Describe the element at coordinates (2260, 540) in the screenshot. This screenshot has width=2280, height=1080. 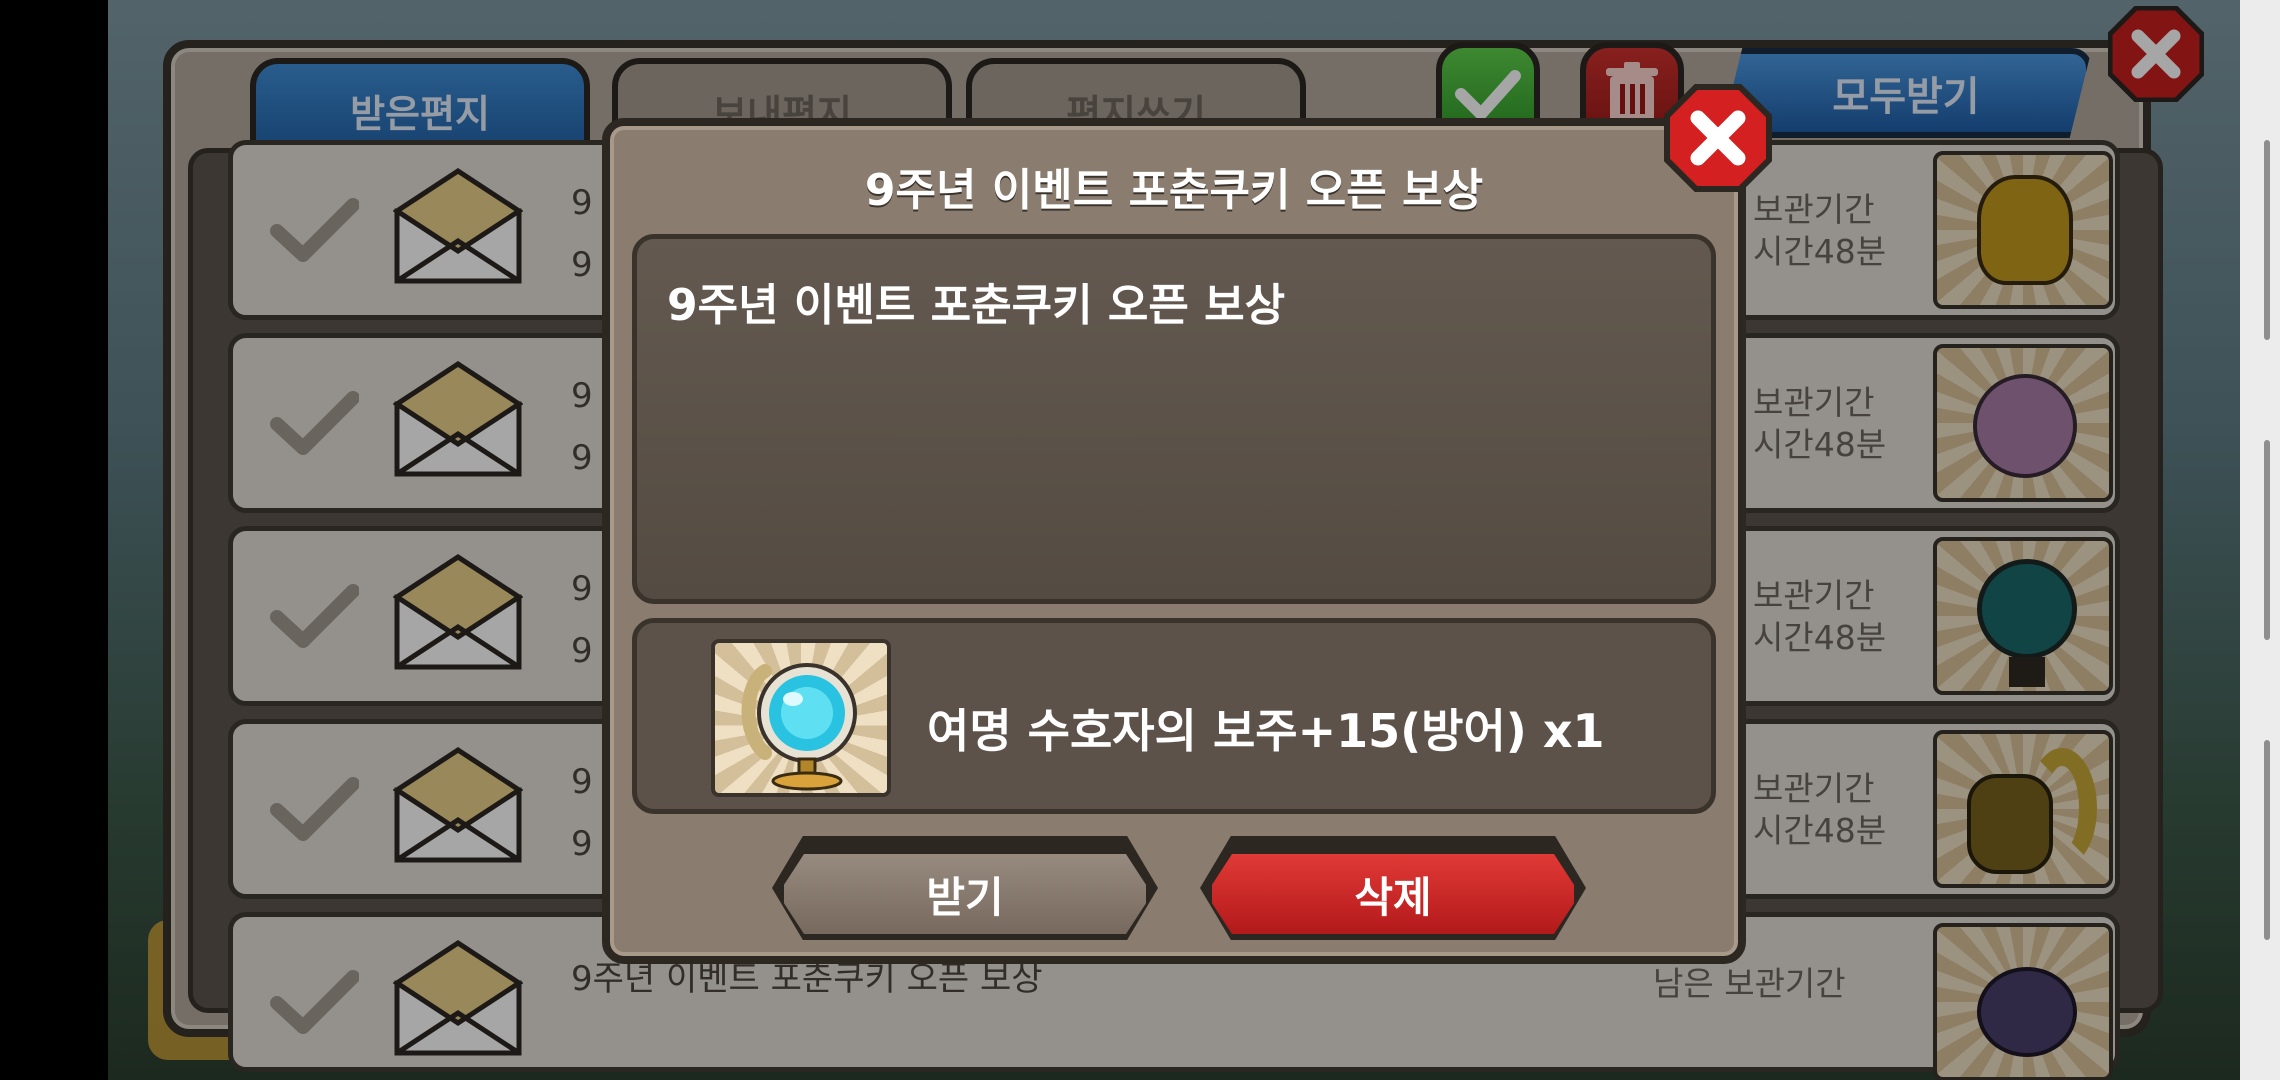
I see `system-scrollbar-area` at that location.